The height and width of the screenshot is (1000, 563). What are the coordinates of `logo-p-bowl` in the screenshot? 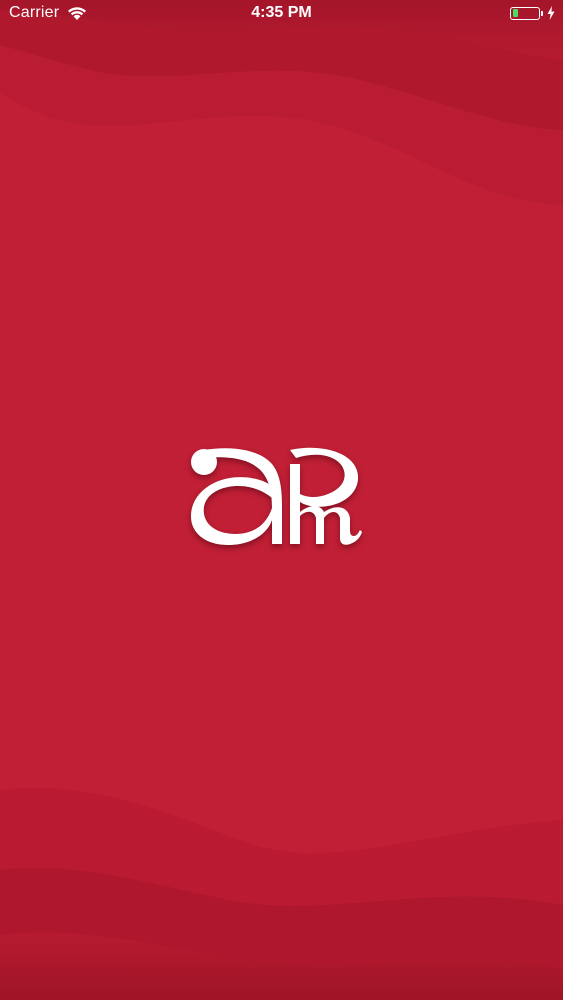 It's located at (324, 477).